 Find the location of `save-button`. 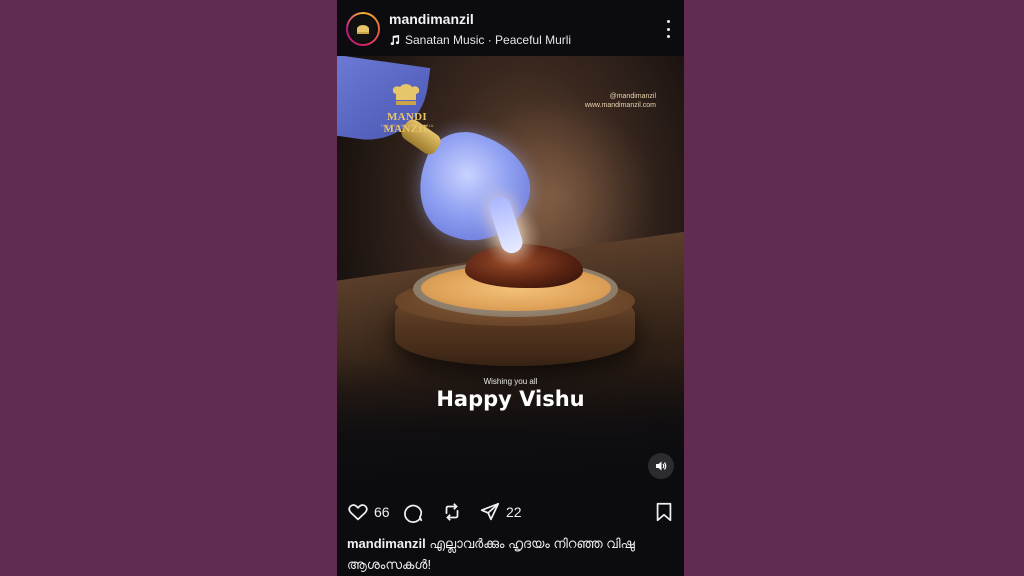

save-button is located at coordinates (664, 512).